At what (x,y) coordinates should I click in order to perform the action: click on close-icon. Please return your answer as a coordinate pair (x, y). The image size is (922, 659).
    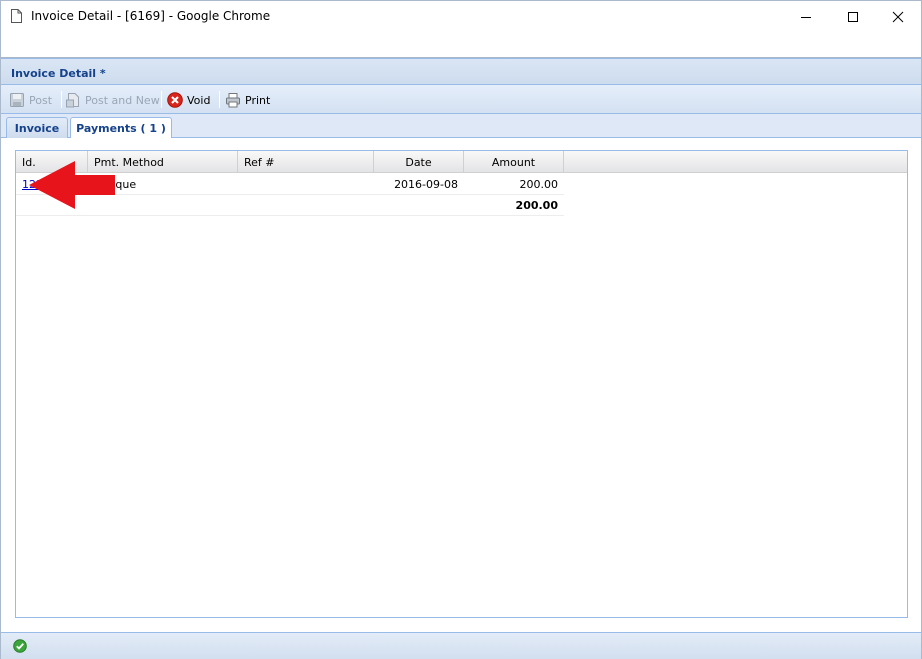
    Looking at the image, I should click on (898, 16).